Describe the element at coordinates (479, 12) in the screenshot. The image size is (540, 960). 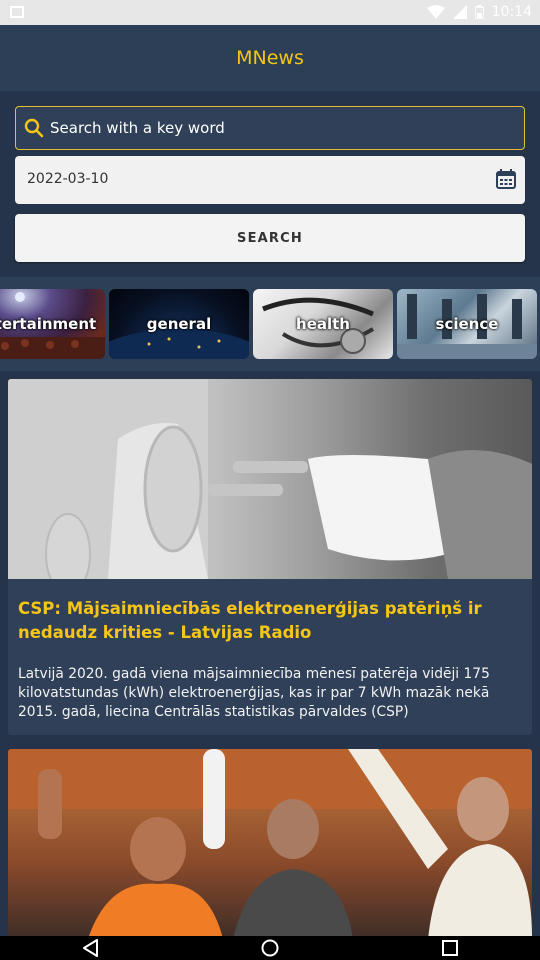
I see `battery-icon` at that location.